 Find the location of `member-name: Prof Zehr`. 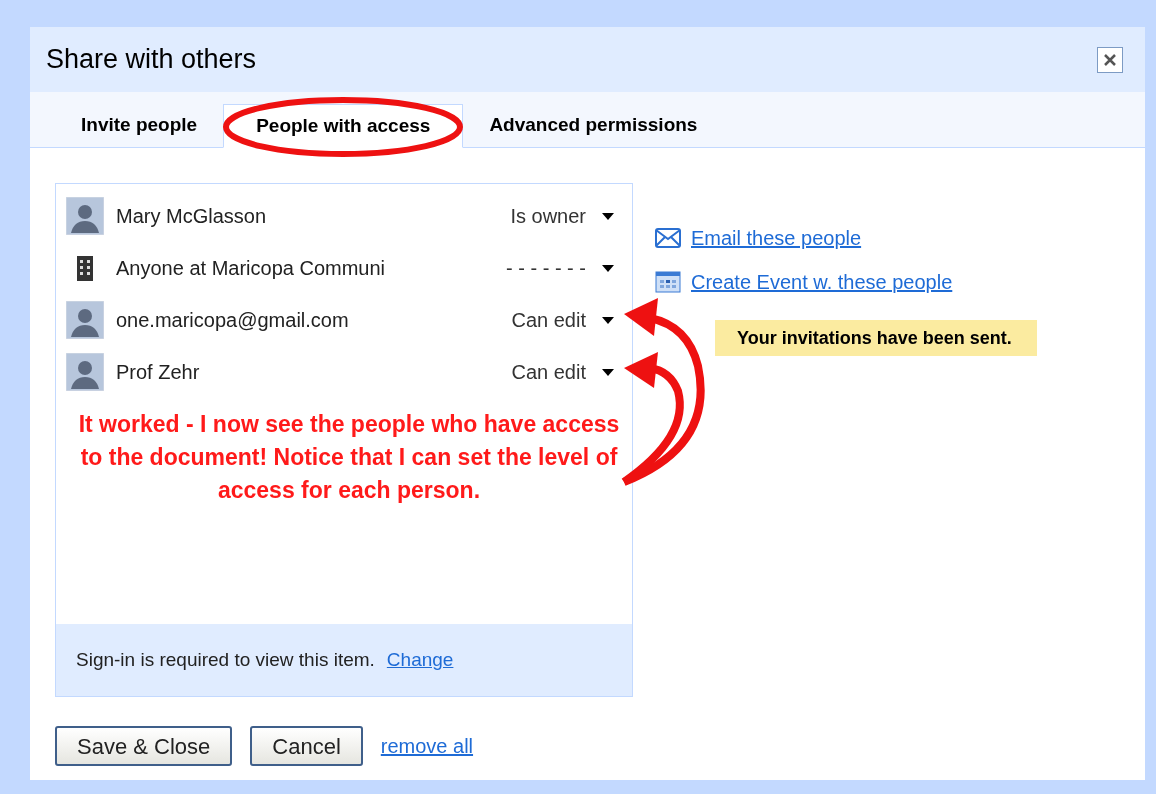

member-name: Prof Zehr is located at coordinates (158, 372).